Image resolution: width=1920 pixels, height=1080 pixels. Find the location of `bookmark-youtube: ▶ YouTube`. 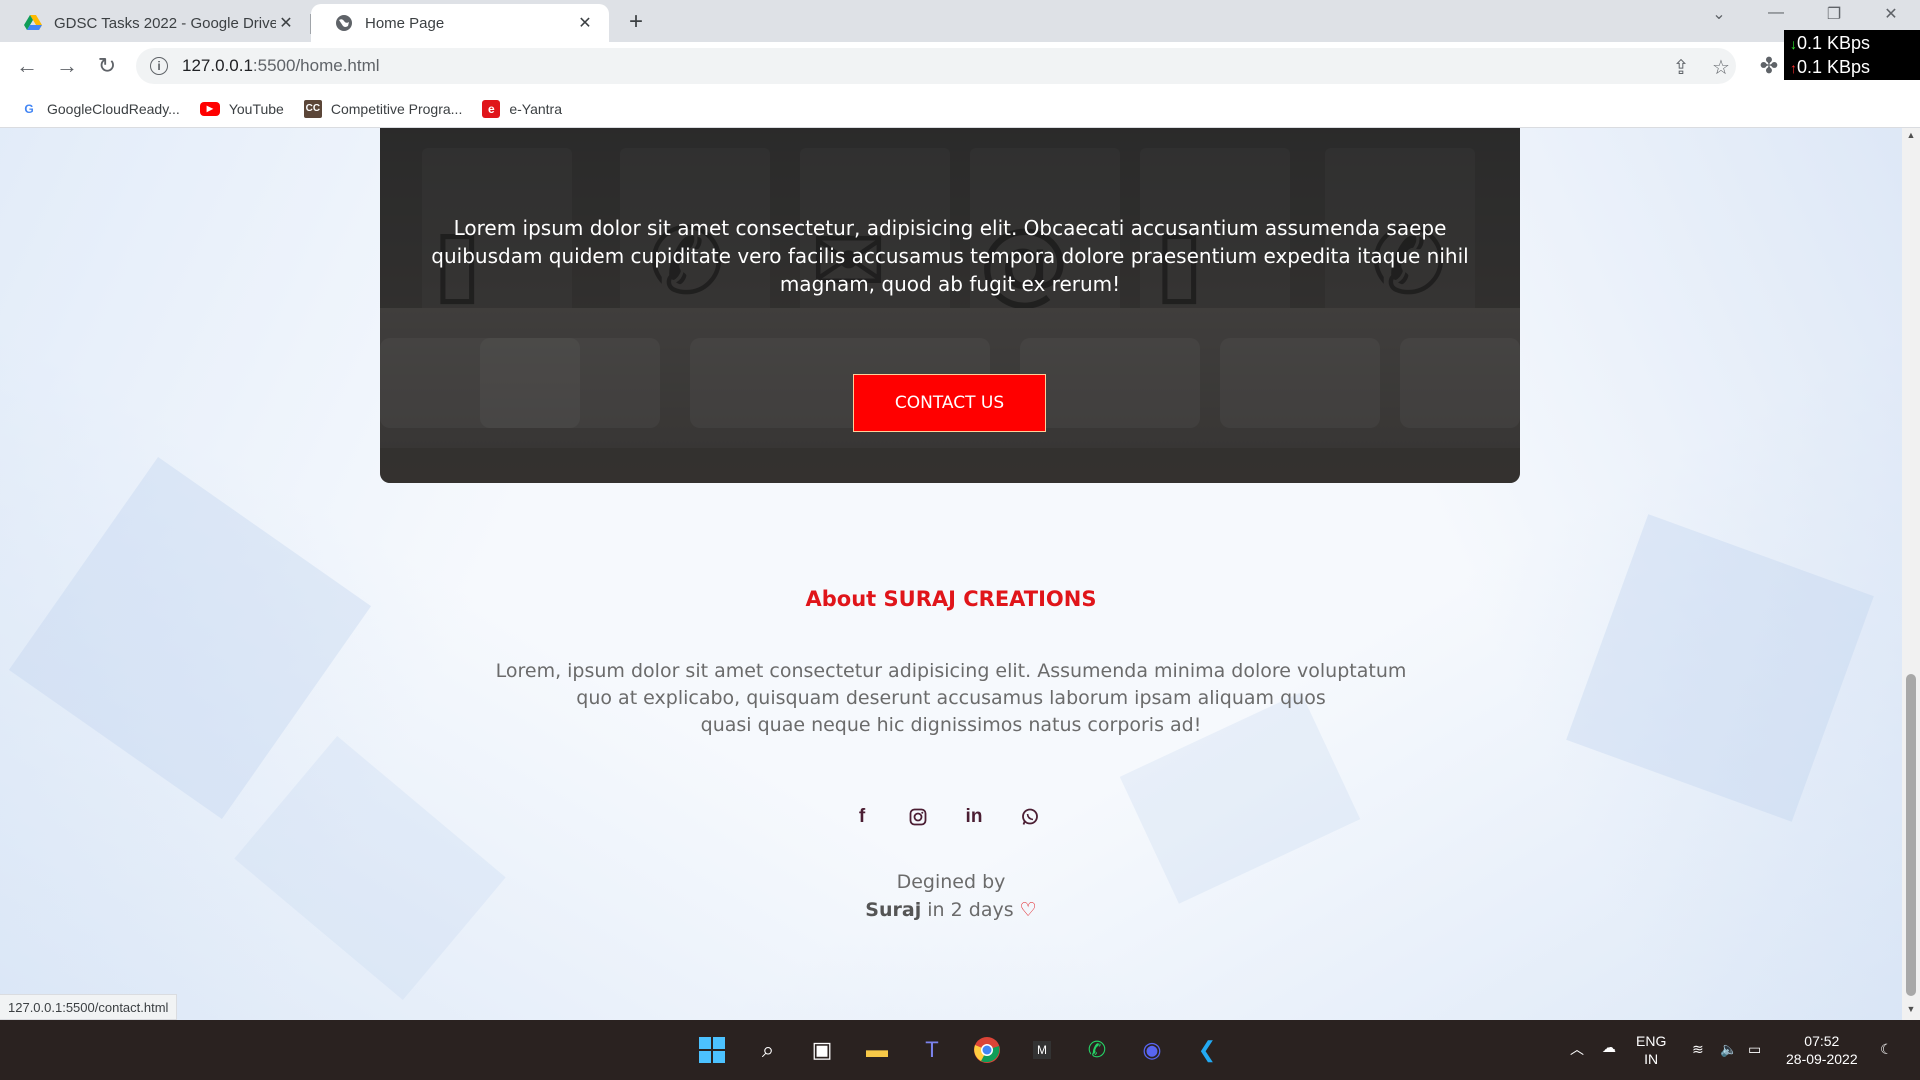

bookmark-youtube: ▶ YouTube is located at coordinates (241, 108).